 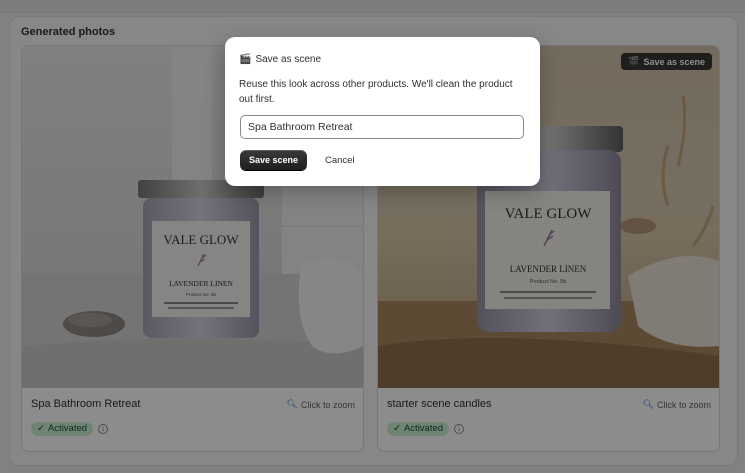 What do you see at coordinates (288, 59) in the screenshot?
I see `modal-title-text: Save as scene` at bounding box center [288, 59].